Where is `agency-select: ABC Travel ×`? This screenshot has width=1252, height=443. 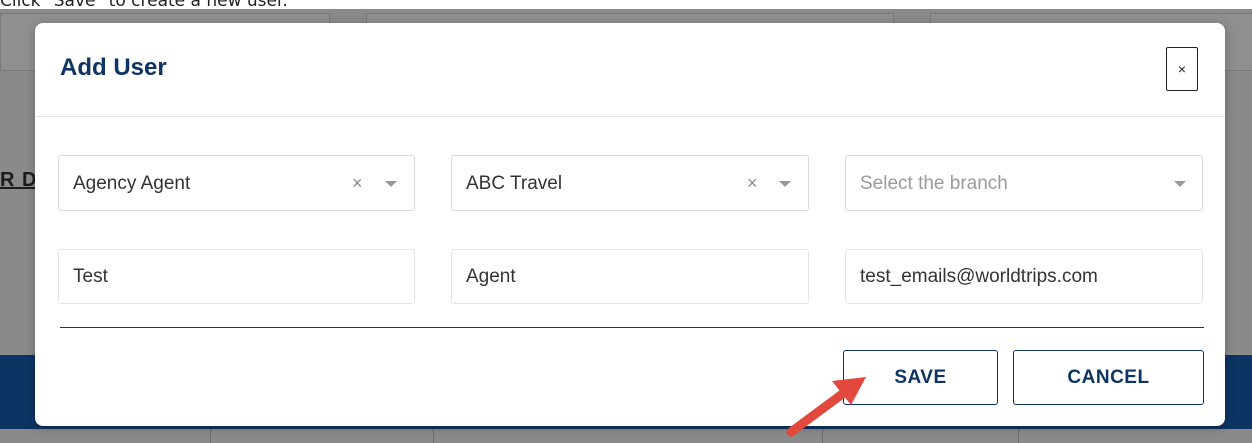 agency-select: ABC Travel × is located at coordinates (630, 183).